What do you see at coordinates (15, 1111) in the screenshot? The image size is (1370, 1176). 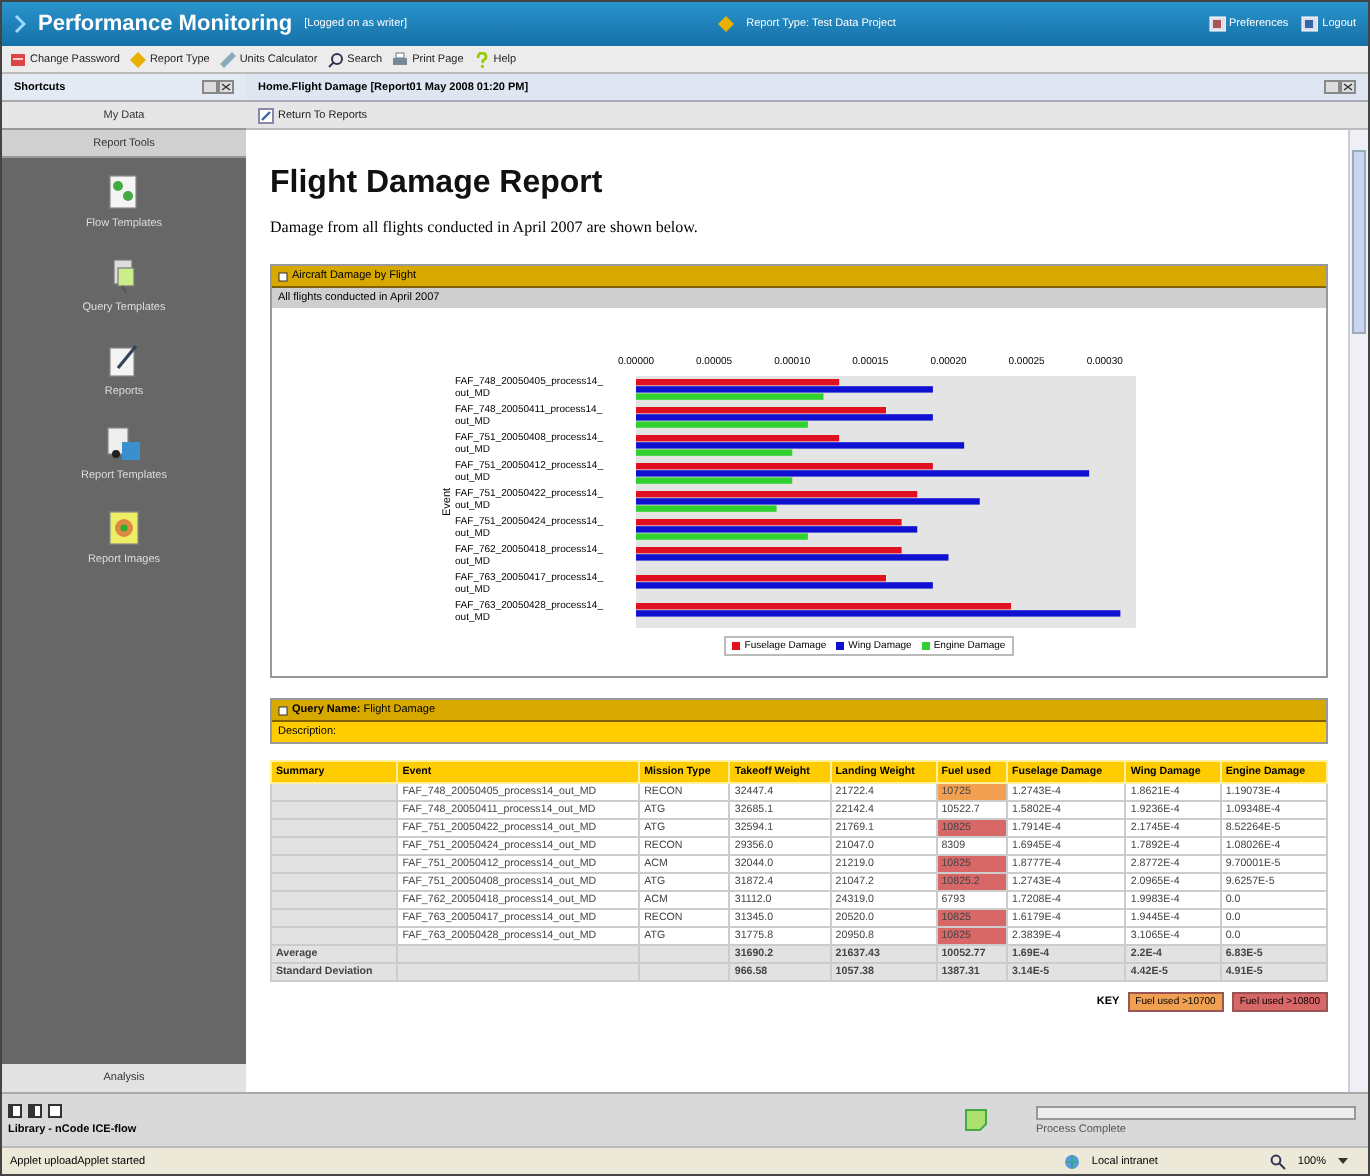 I see `window-icon` at bounding box center [15, 1111].